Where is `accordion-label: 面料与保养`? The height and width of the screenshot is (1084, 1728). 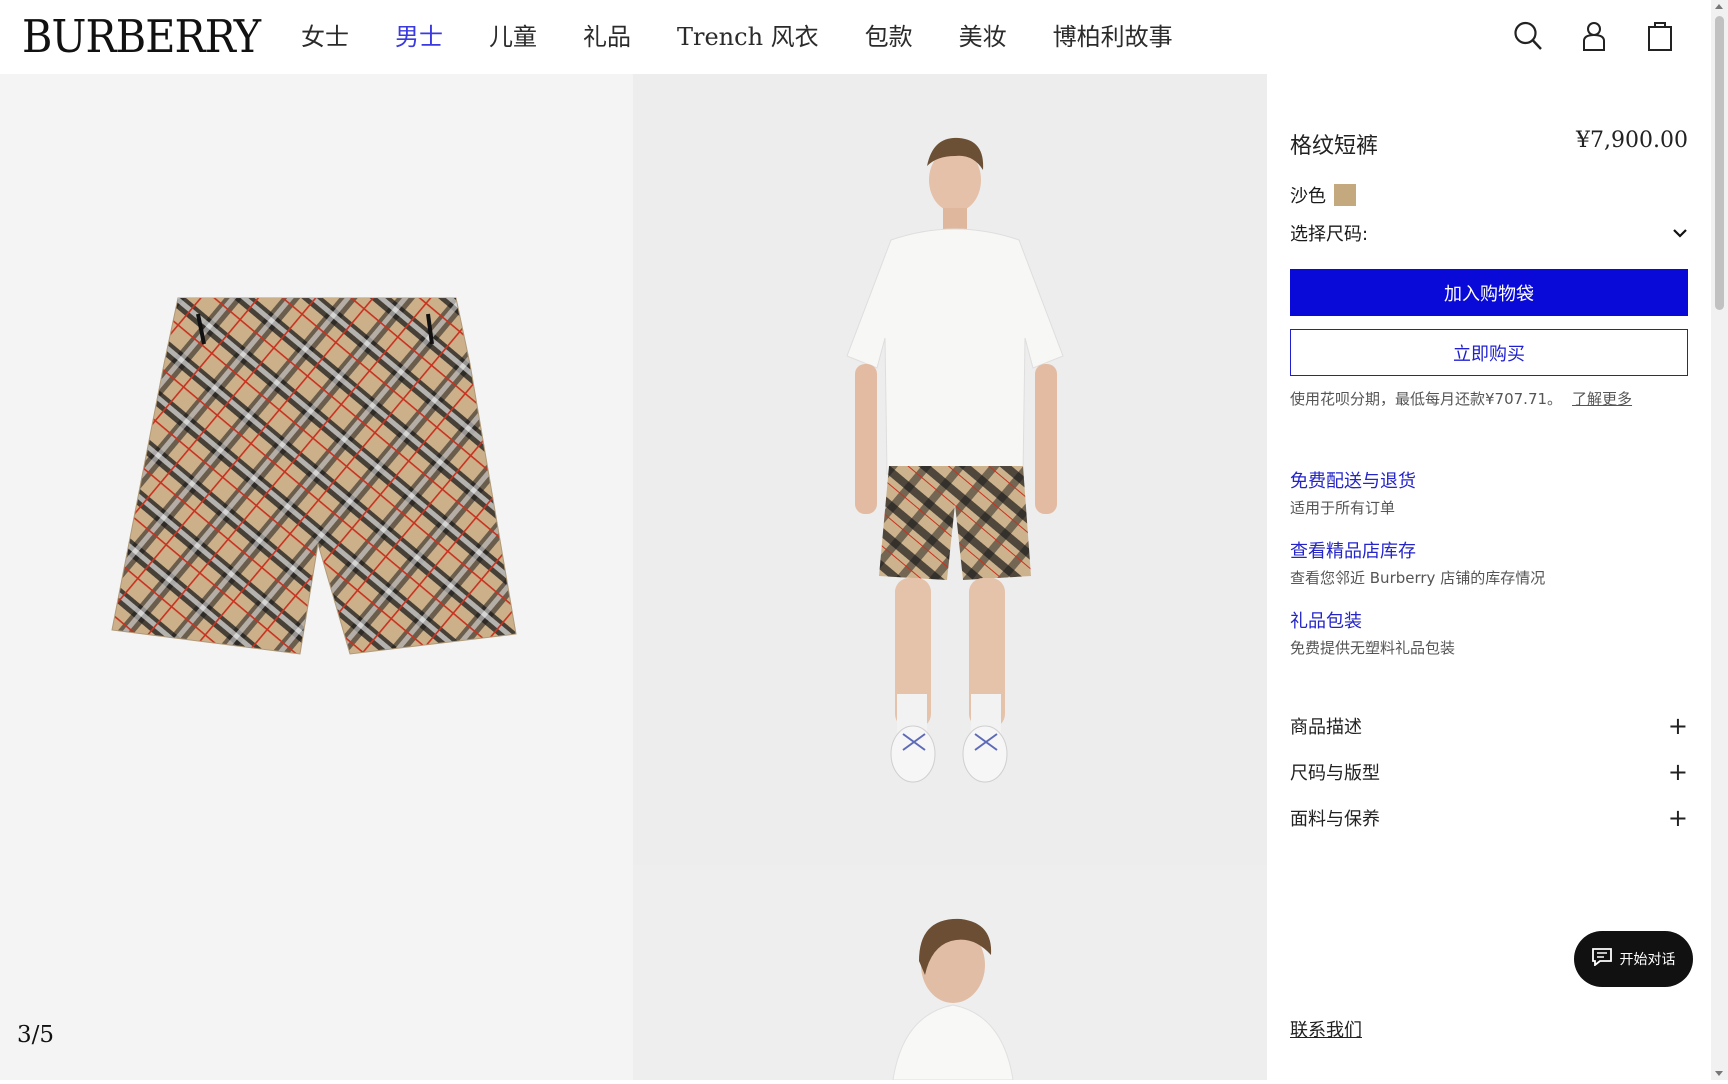 accordion-label: 面料与保养 is located at coordinates (1335, 819).